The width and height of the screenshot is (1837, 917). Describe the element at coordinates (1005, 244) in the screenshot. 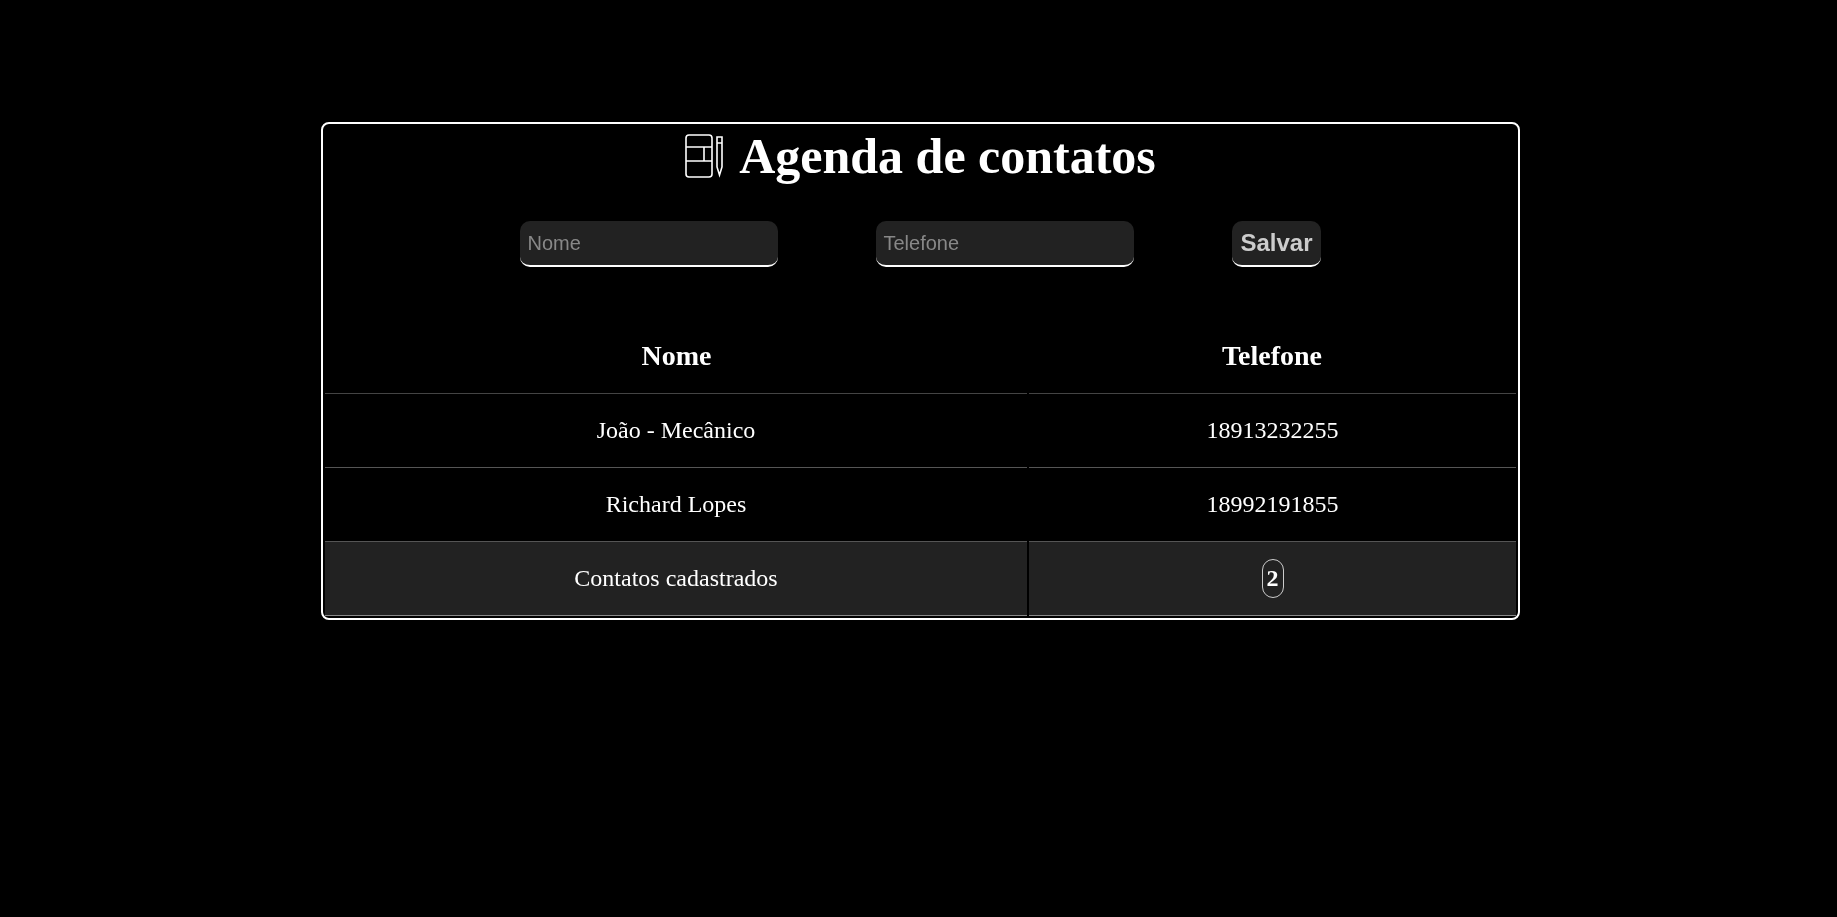

I see `phone-field: Telefone` at that location.